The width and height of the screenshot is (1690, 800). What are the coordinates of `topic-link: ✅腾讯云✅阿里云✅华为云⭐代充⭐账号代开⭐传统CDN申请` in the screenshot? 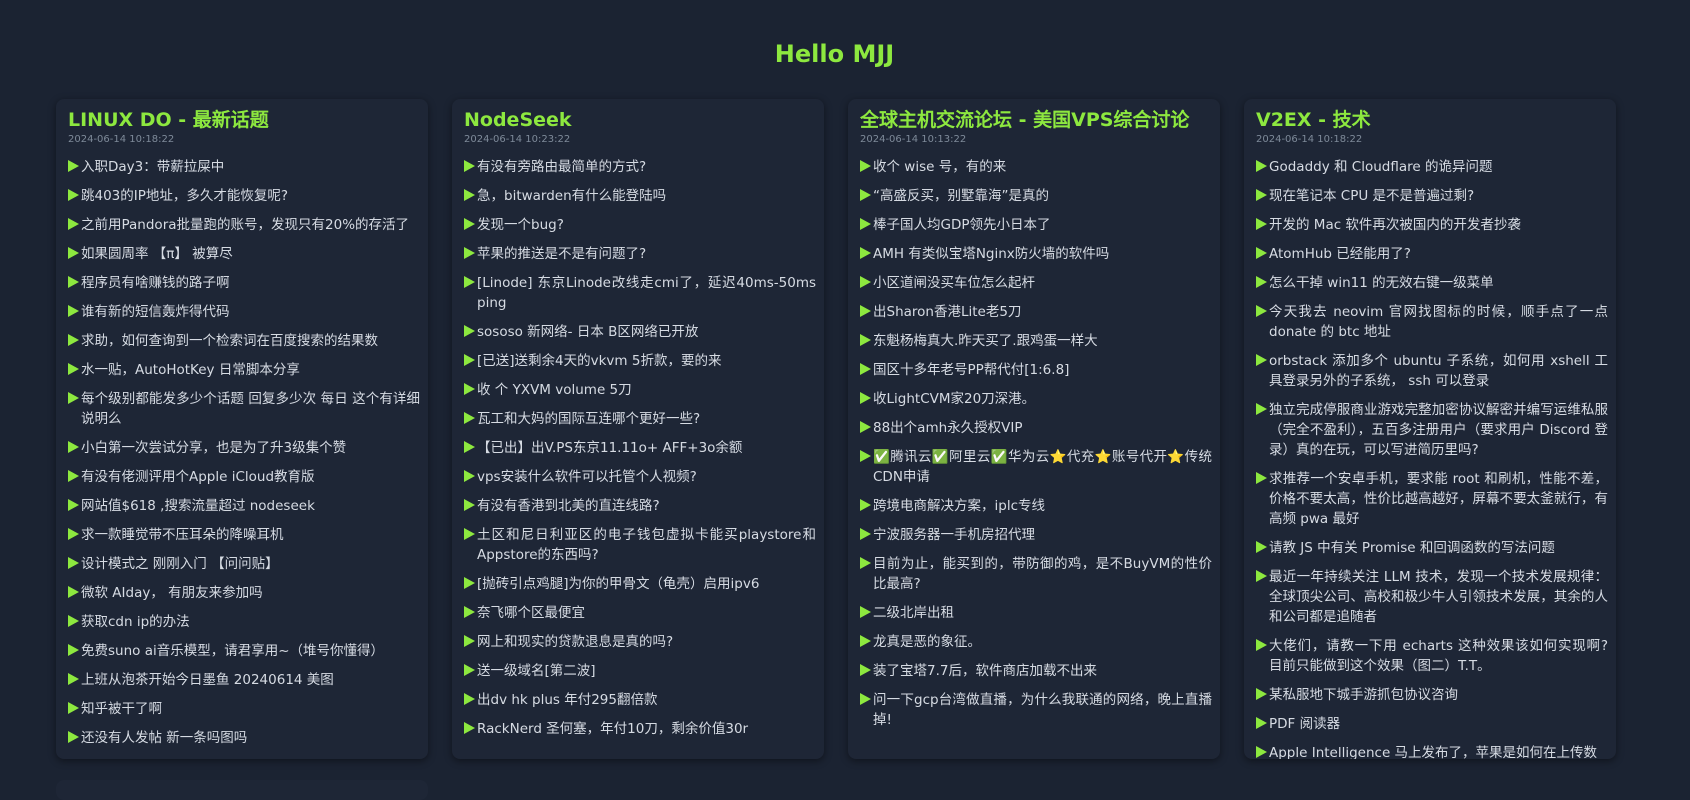 It's located at (1042, 467).